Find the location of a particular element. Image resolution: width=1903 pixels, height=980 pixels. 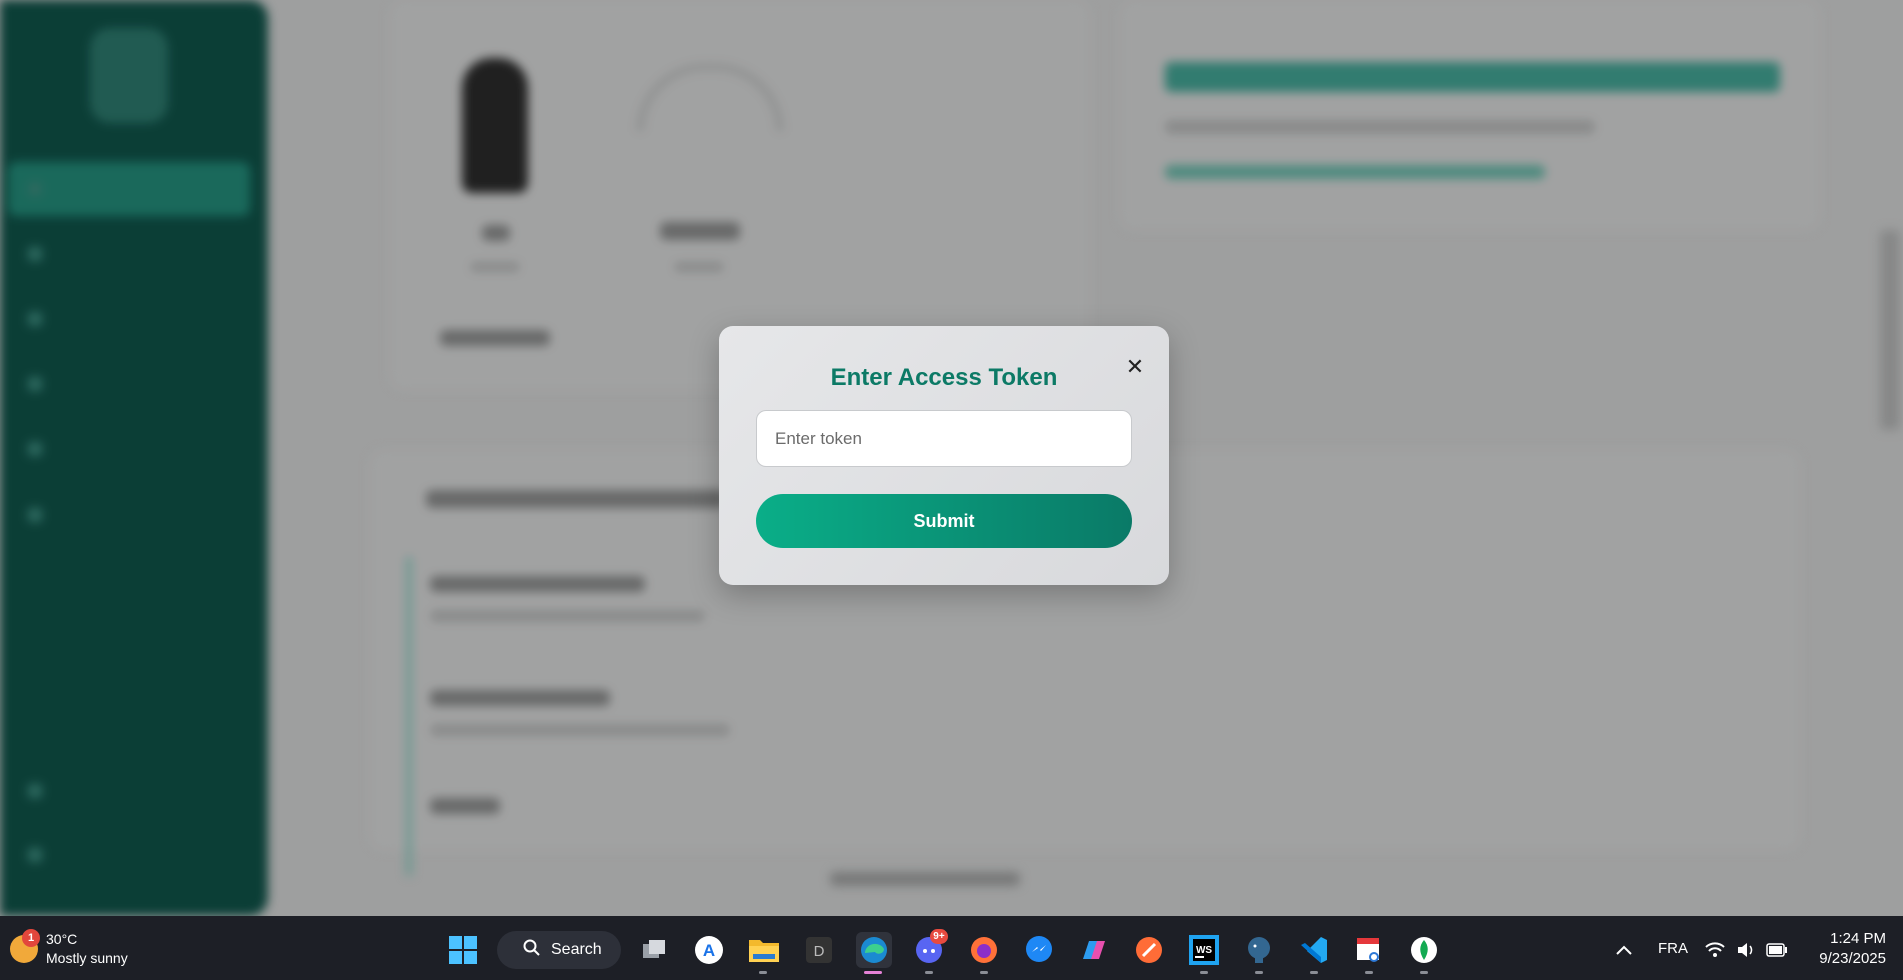

submit-button: Submit is located at coordinates (944, 521).